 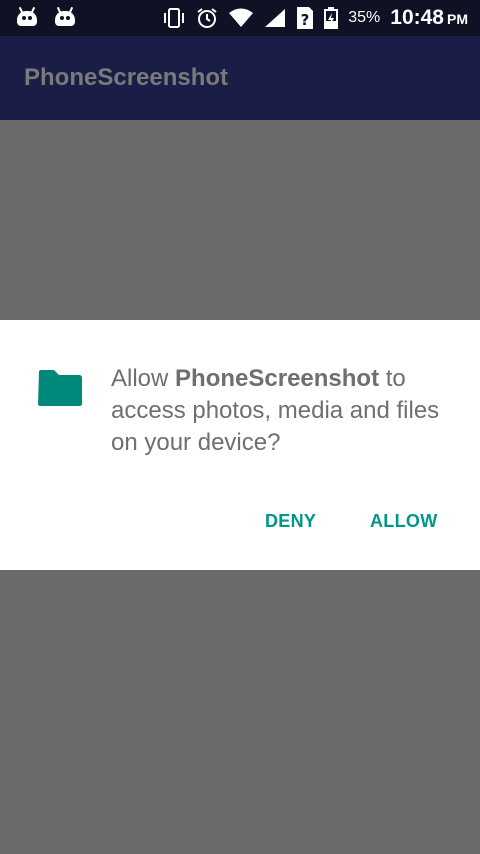 What do you see at coordinates (275, 18) in the screenshot?
I see `signal-icon` at bounding box center [275, 18].